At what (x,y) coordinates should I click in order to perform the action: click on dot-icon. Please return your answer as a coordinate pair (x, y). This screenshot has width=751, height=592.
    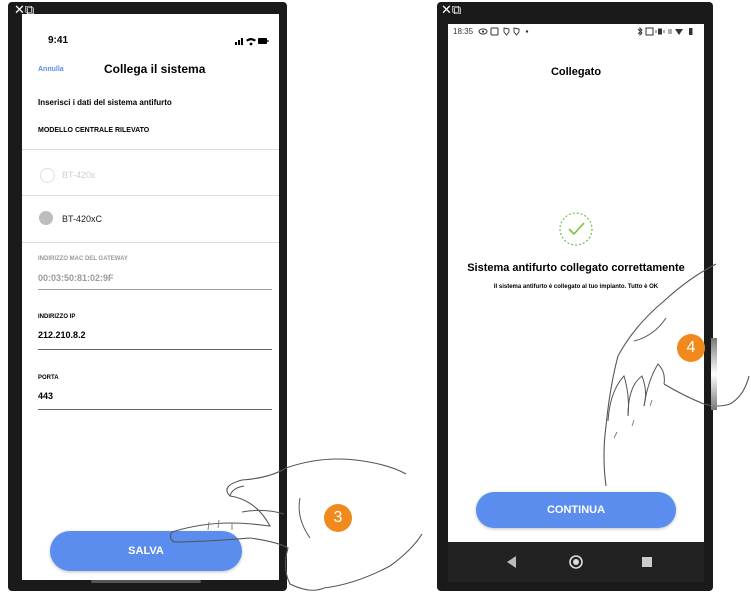
    Looking at the image, I should click on (527, 31).